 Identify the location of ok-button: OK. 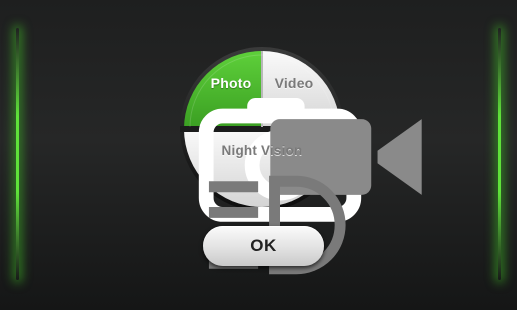
(263, 246).